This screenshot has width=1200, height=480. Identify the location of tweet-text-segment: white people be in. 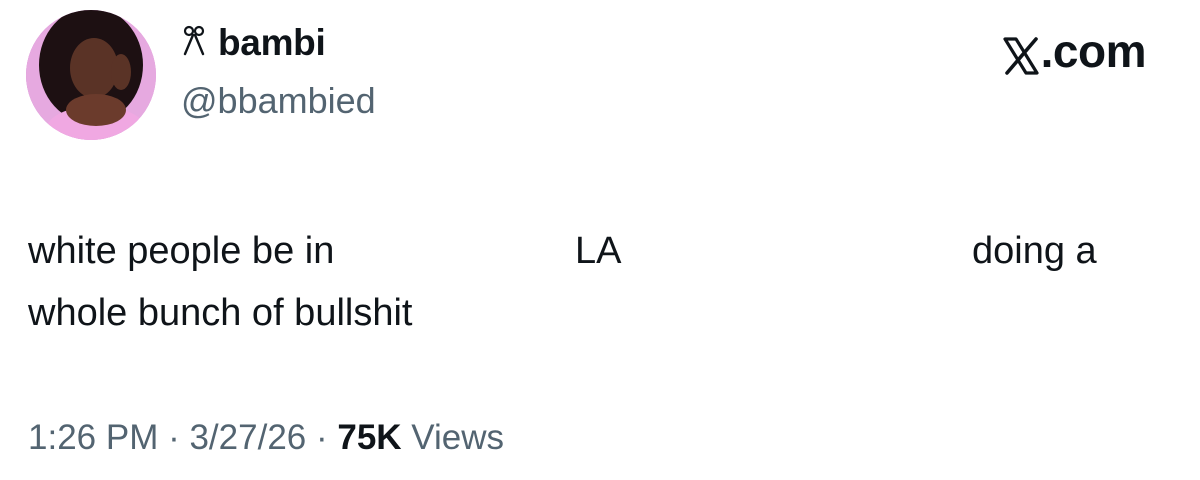
(181, 251).